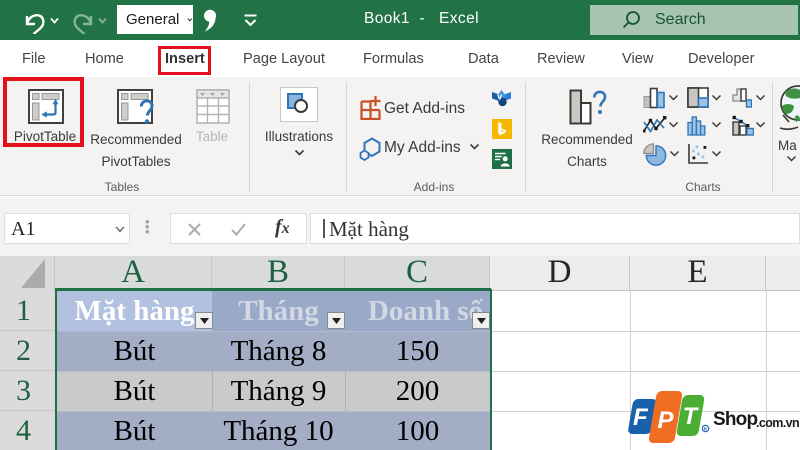  I want to click on svg-text: Shop, so click(735, 419).